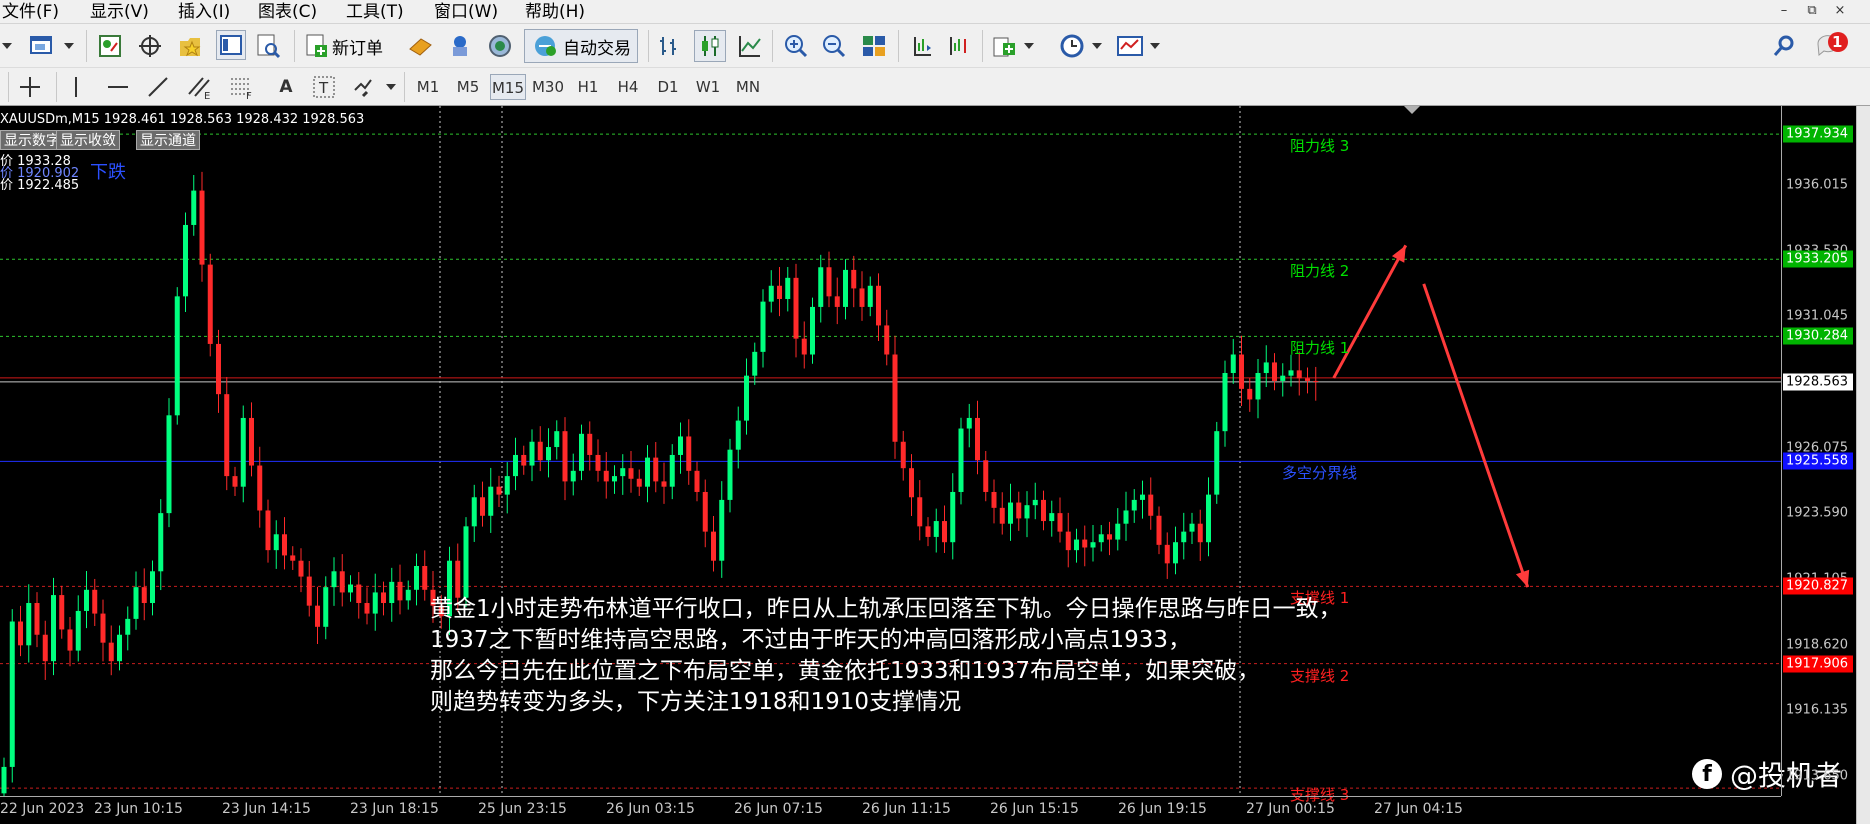 The width and height of the screenshot is (1870, 824). Describe the element at coordinates (231, 45) in the screenshot. I see `navigator-icon` at that location.